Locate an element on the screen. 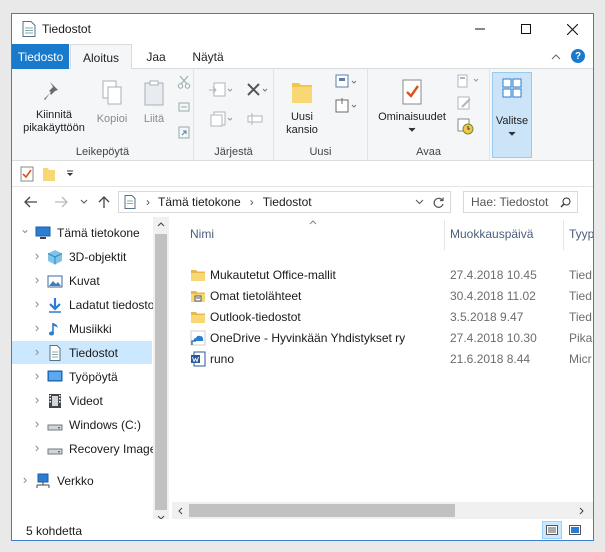  nav-item-label: Recovery Image is located at coordinates (113, 449).